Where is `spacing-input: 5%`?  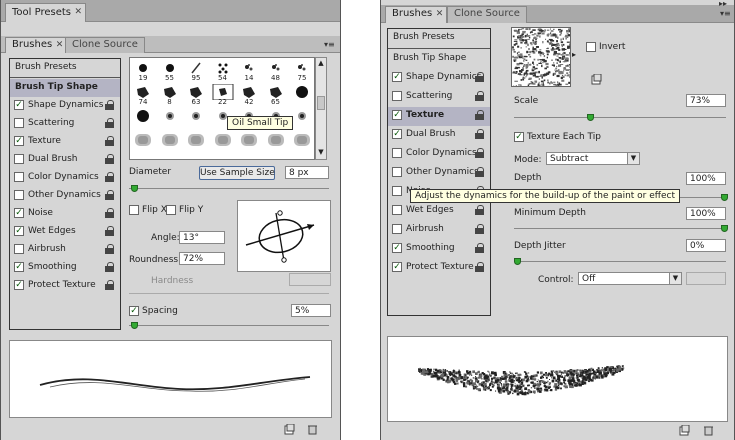 spacing-input: 5% is located at coordinates (311, 310).